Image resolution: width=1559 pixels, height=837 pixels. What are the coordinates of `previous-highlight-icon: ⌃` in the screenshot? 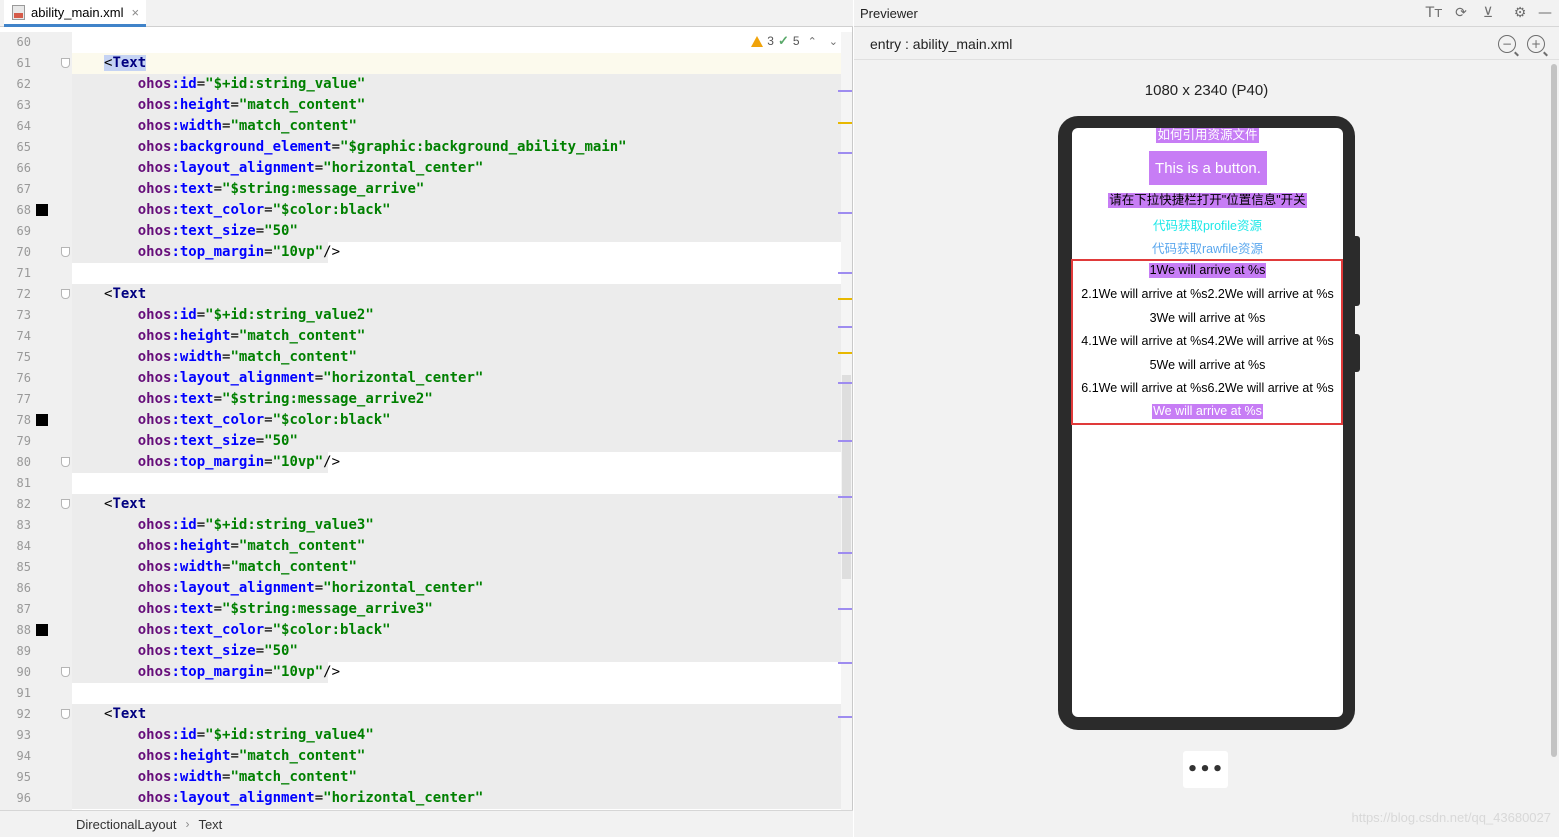 It's located at (812, 41).